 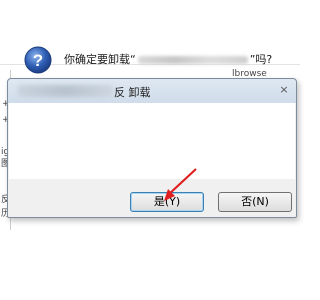 What do you see at coordinates (255, 202) in the screenshot?
I see `no-button: 否(N)` at bounding box center [255, 202].